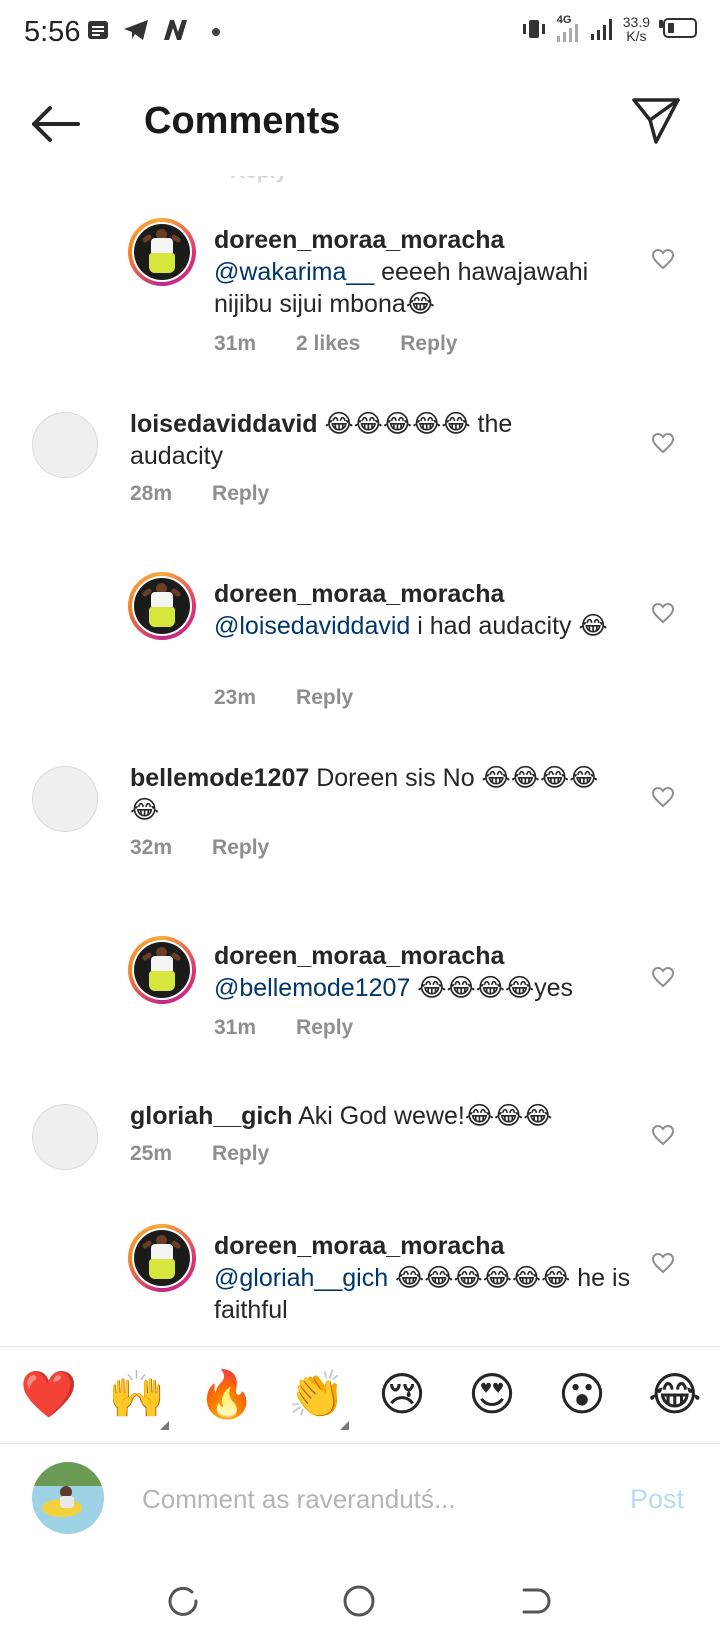 The width and height of the screenshot is (720, 1640). I want to click on comment-text: loisedaviddavid 😂😂😂😂😂 the audacity, so click(360, 440).